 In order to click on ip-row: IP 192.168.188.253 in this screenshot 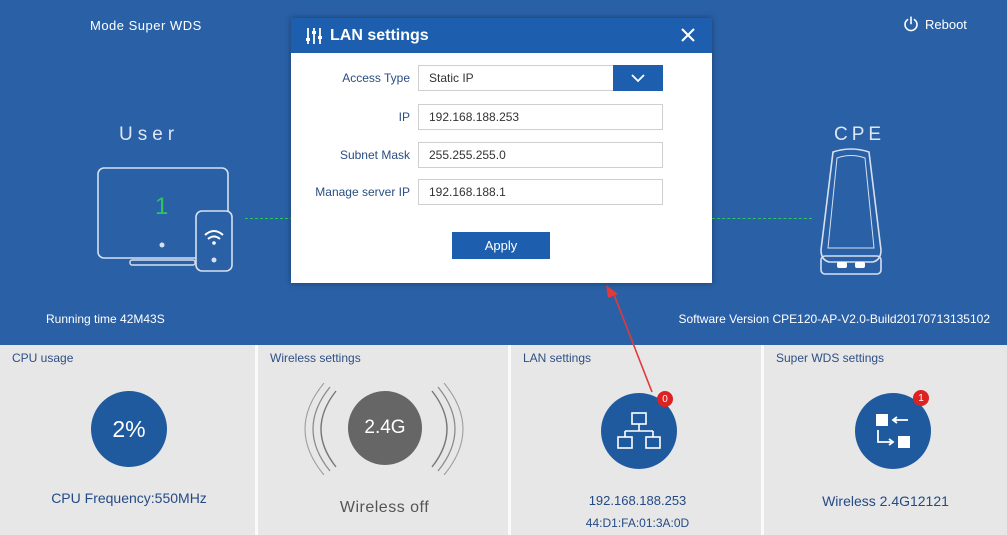, I will do `click(501, 117)`.